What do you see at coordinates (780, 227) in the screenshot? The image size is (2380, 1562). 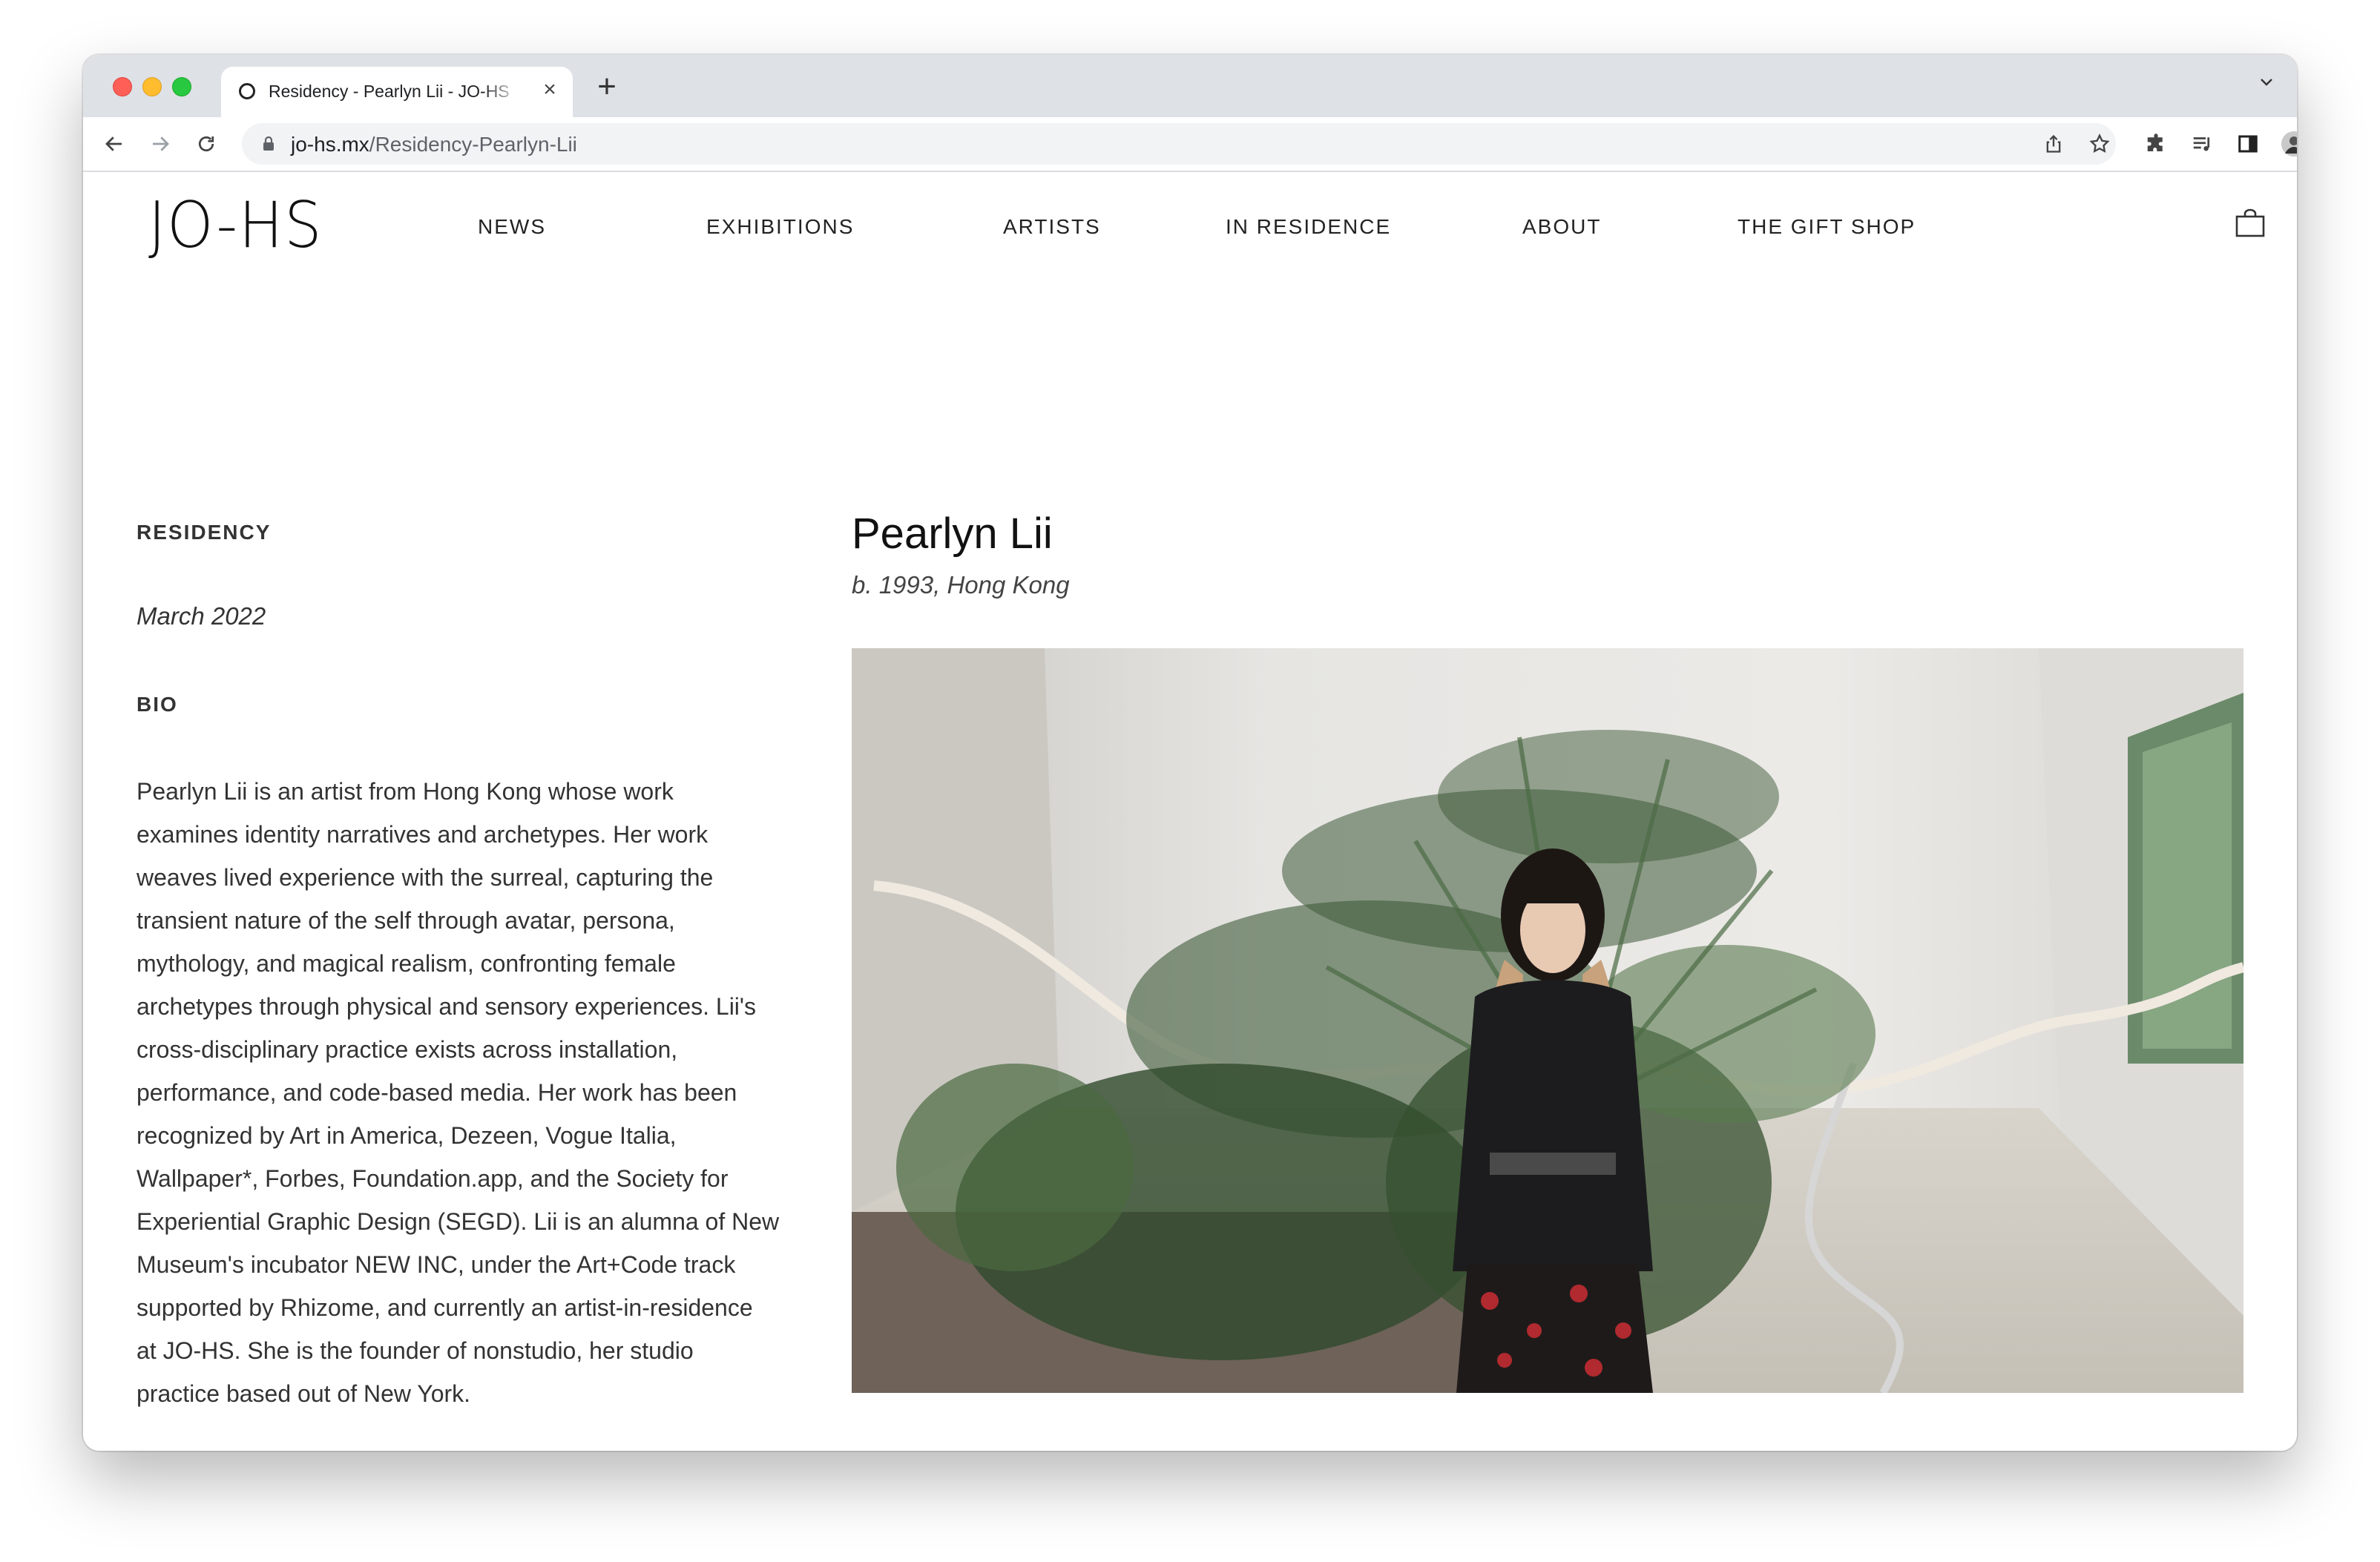 I see `nav-exhibitions: EXHIBITIONS` at bounding box center [780, 227].